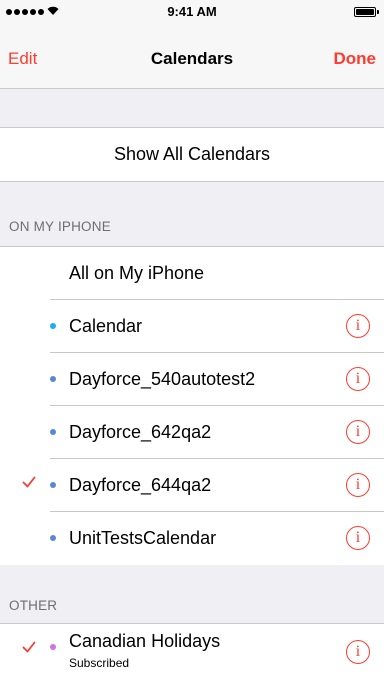 This screenshot has height=682, width=384. I want to click on status-time: 9:41 AM, so click(192, 11).